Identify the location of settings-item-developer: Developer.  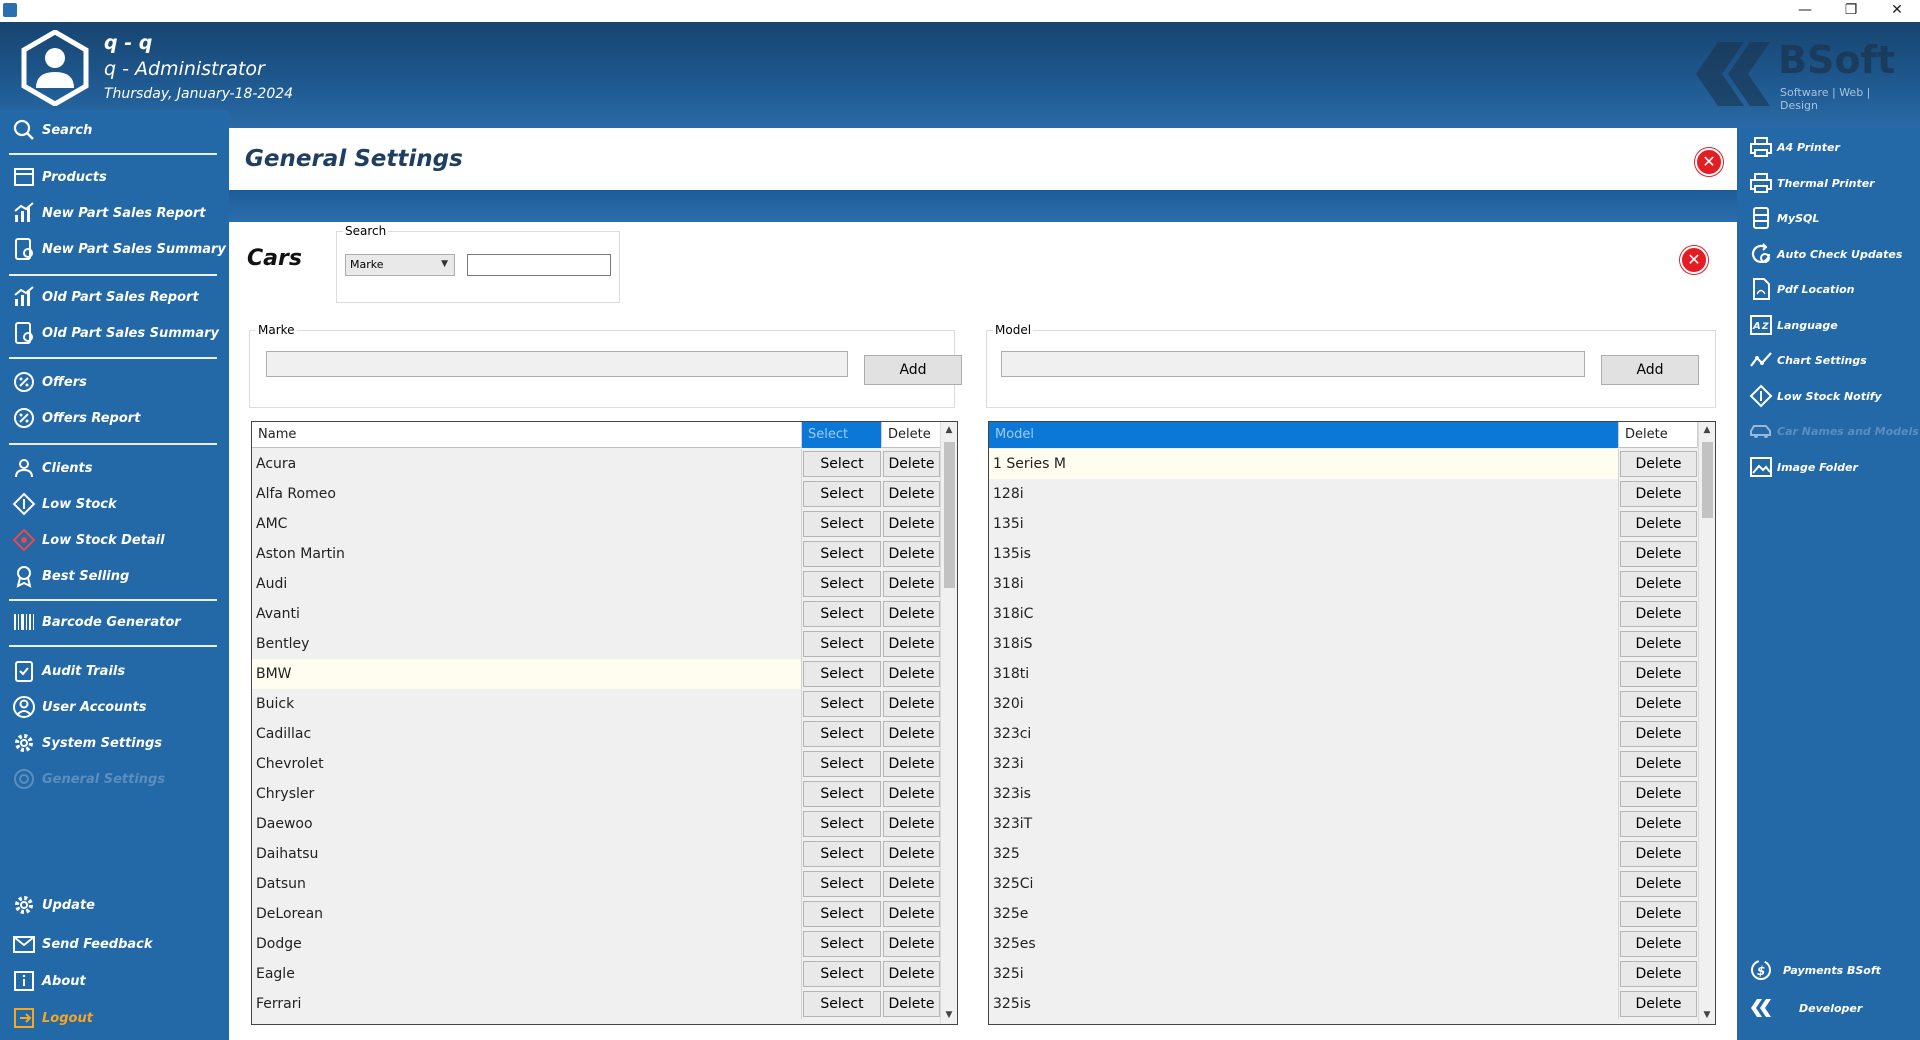
(1805, 1008).